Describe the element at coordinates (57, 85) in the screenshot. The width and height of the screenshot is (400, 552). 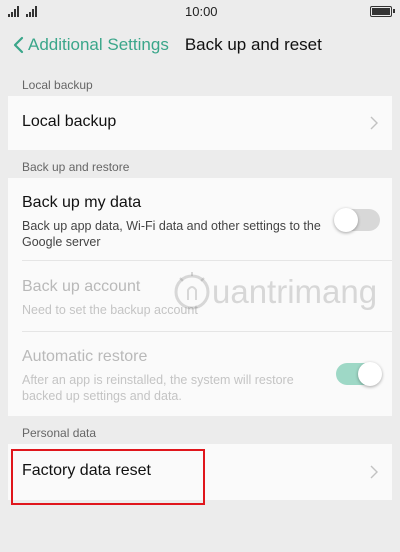
I see `section-header-local-backup: Local backup` at that location.